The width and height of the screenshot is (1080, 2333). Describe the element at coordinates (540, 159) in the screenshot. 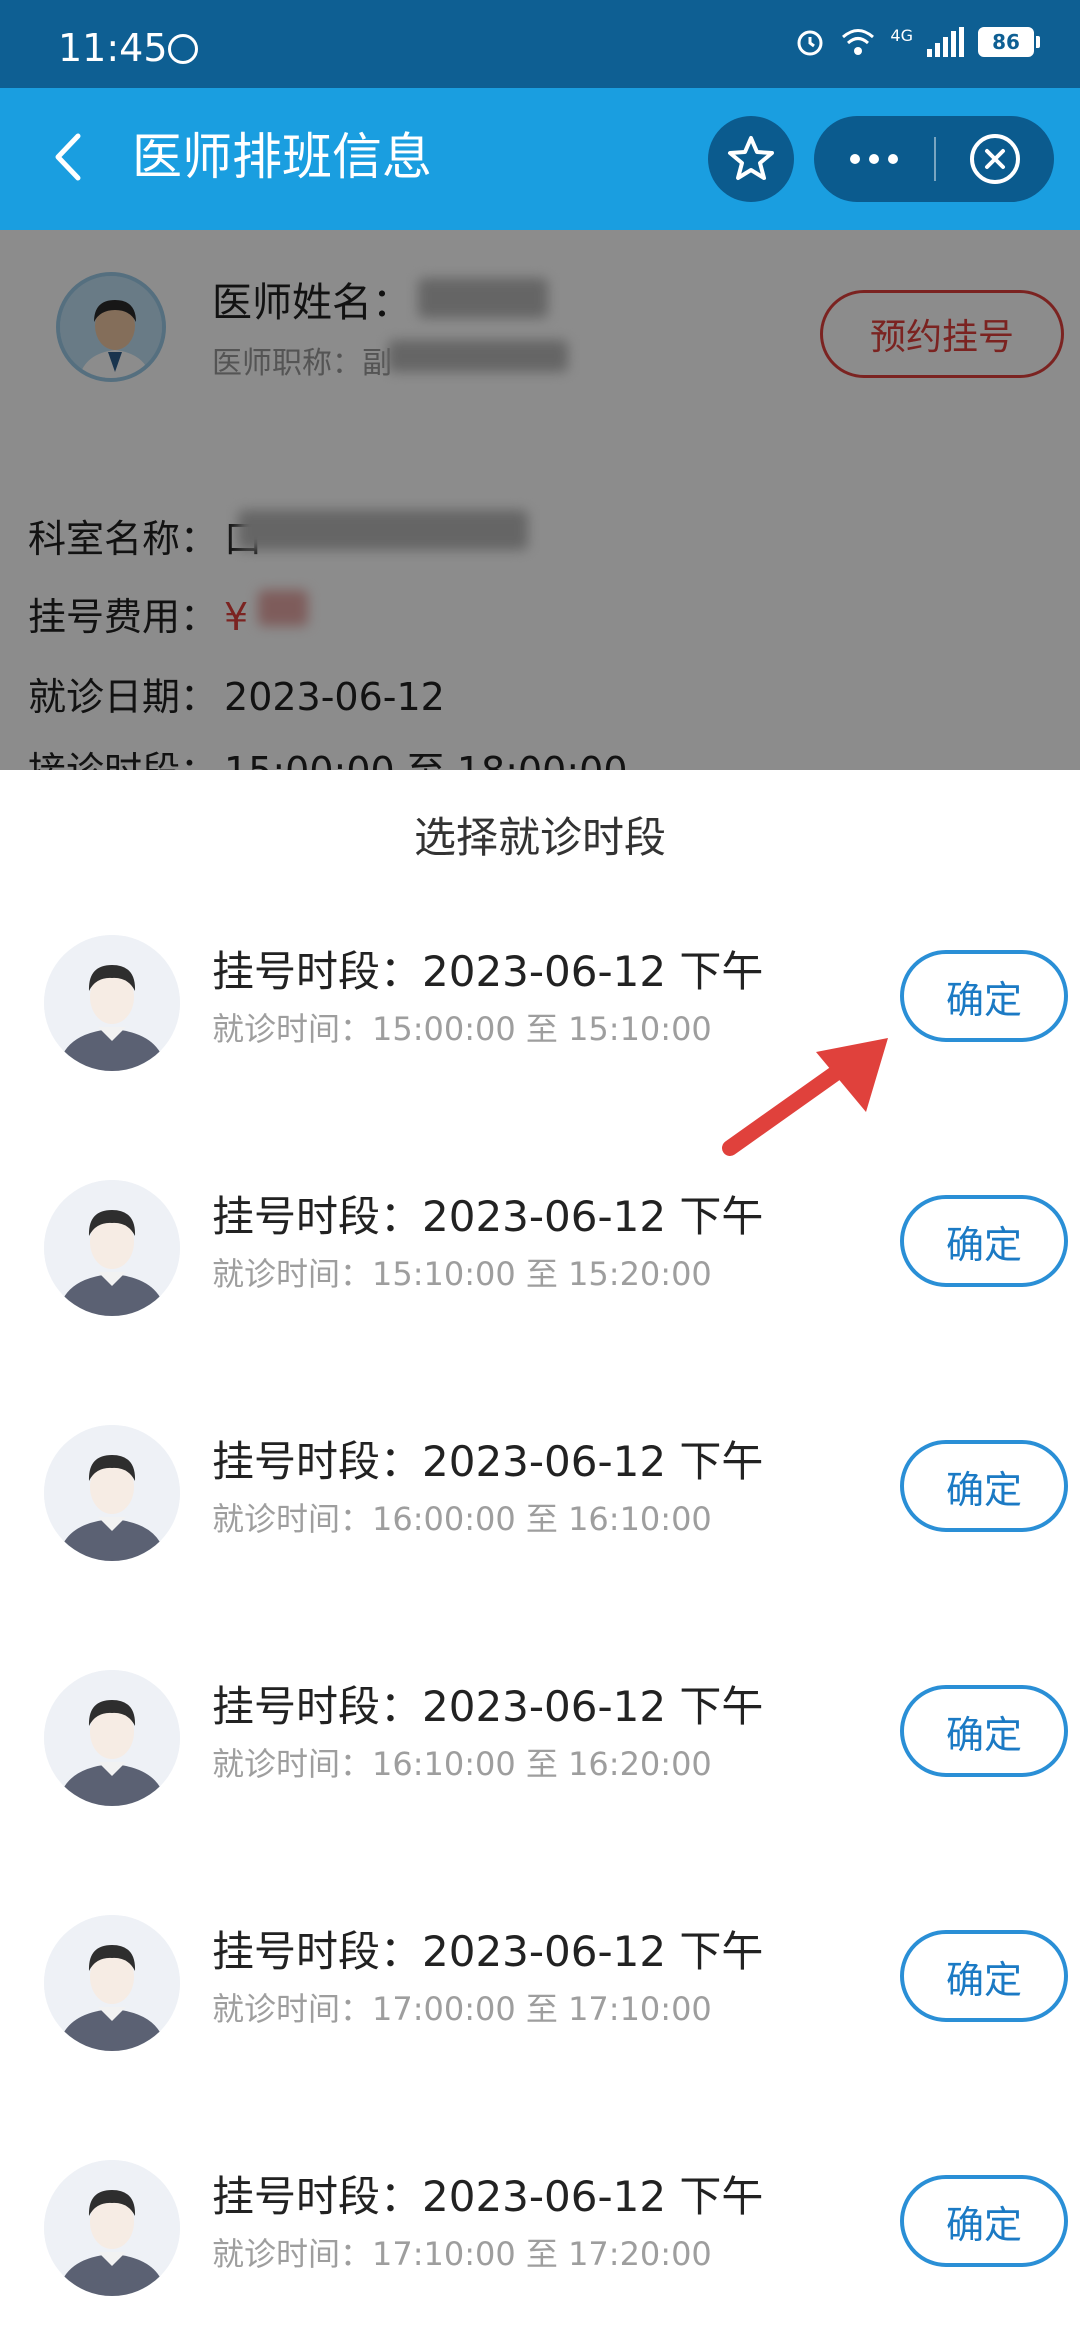

I see `nav-bar: 医师排班信息` at that location.